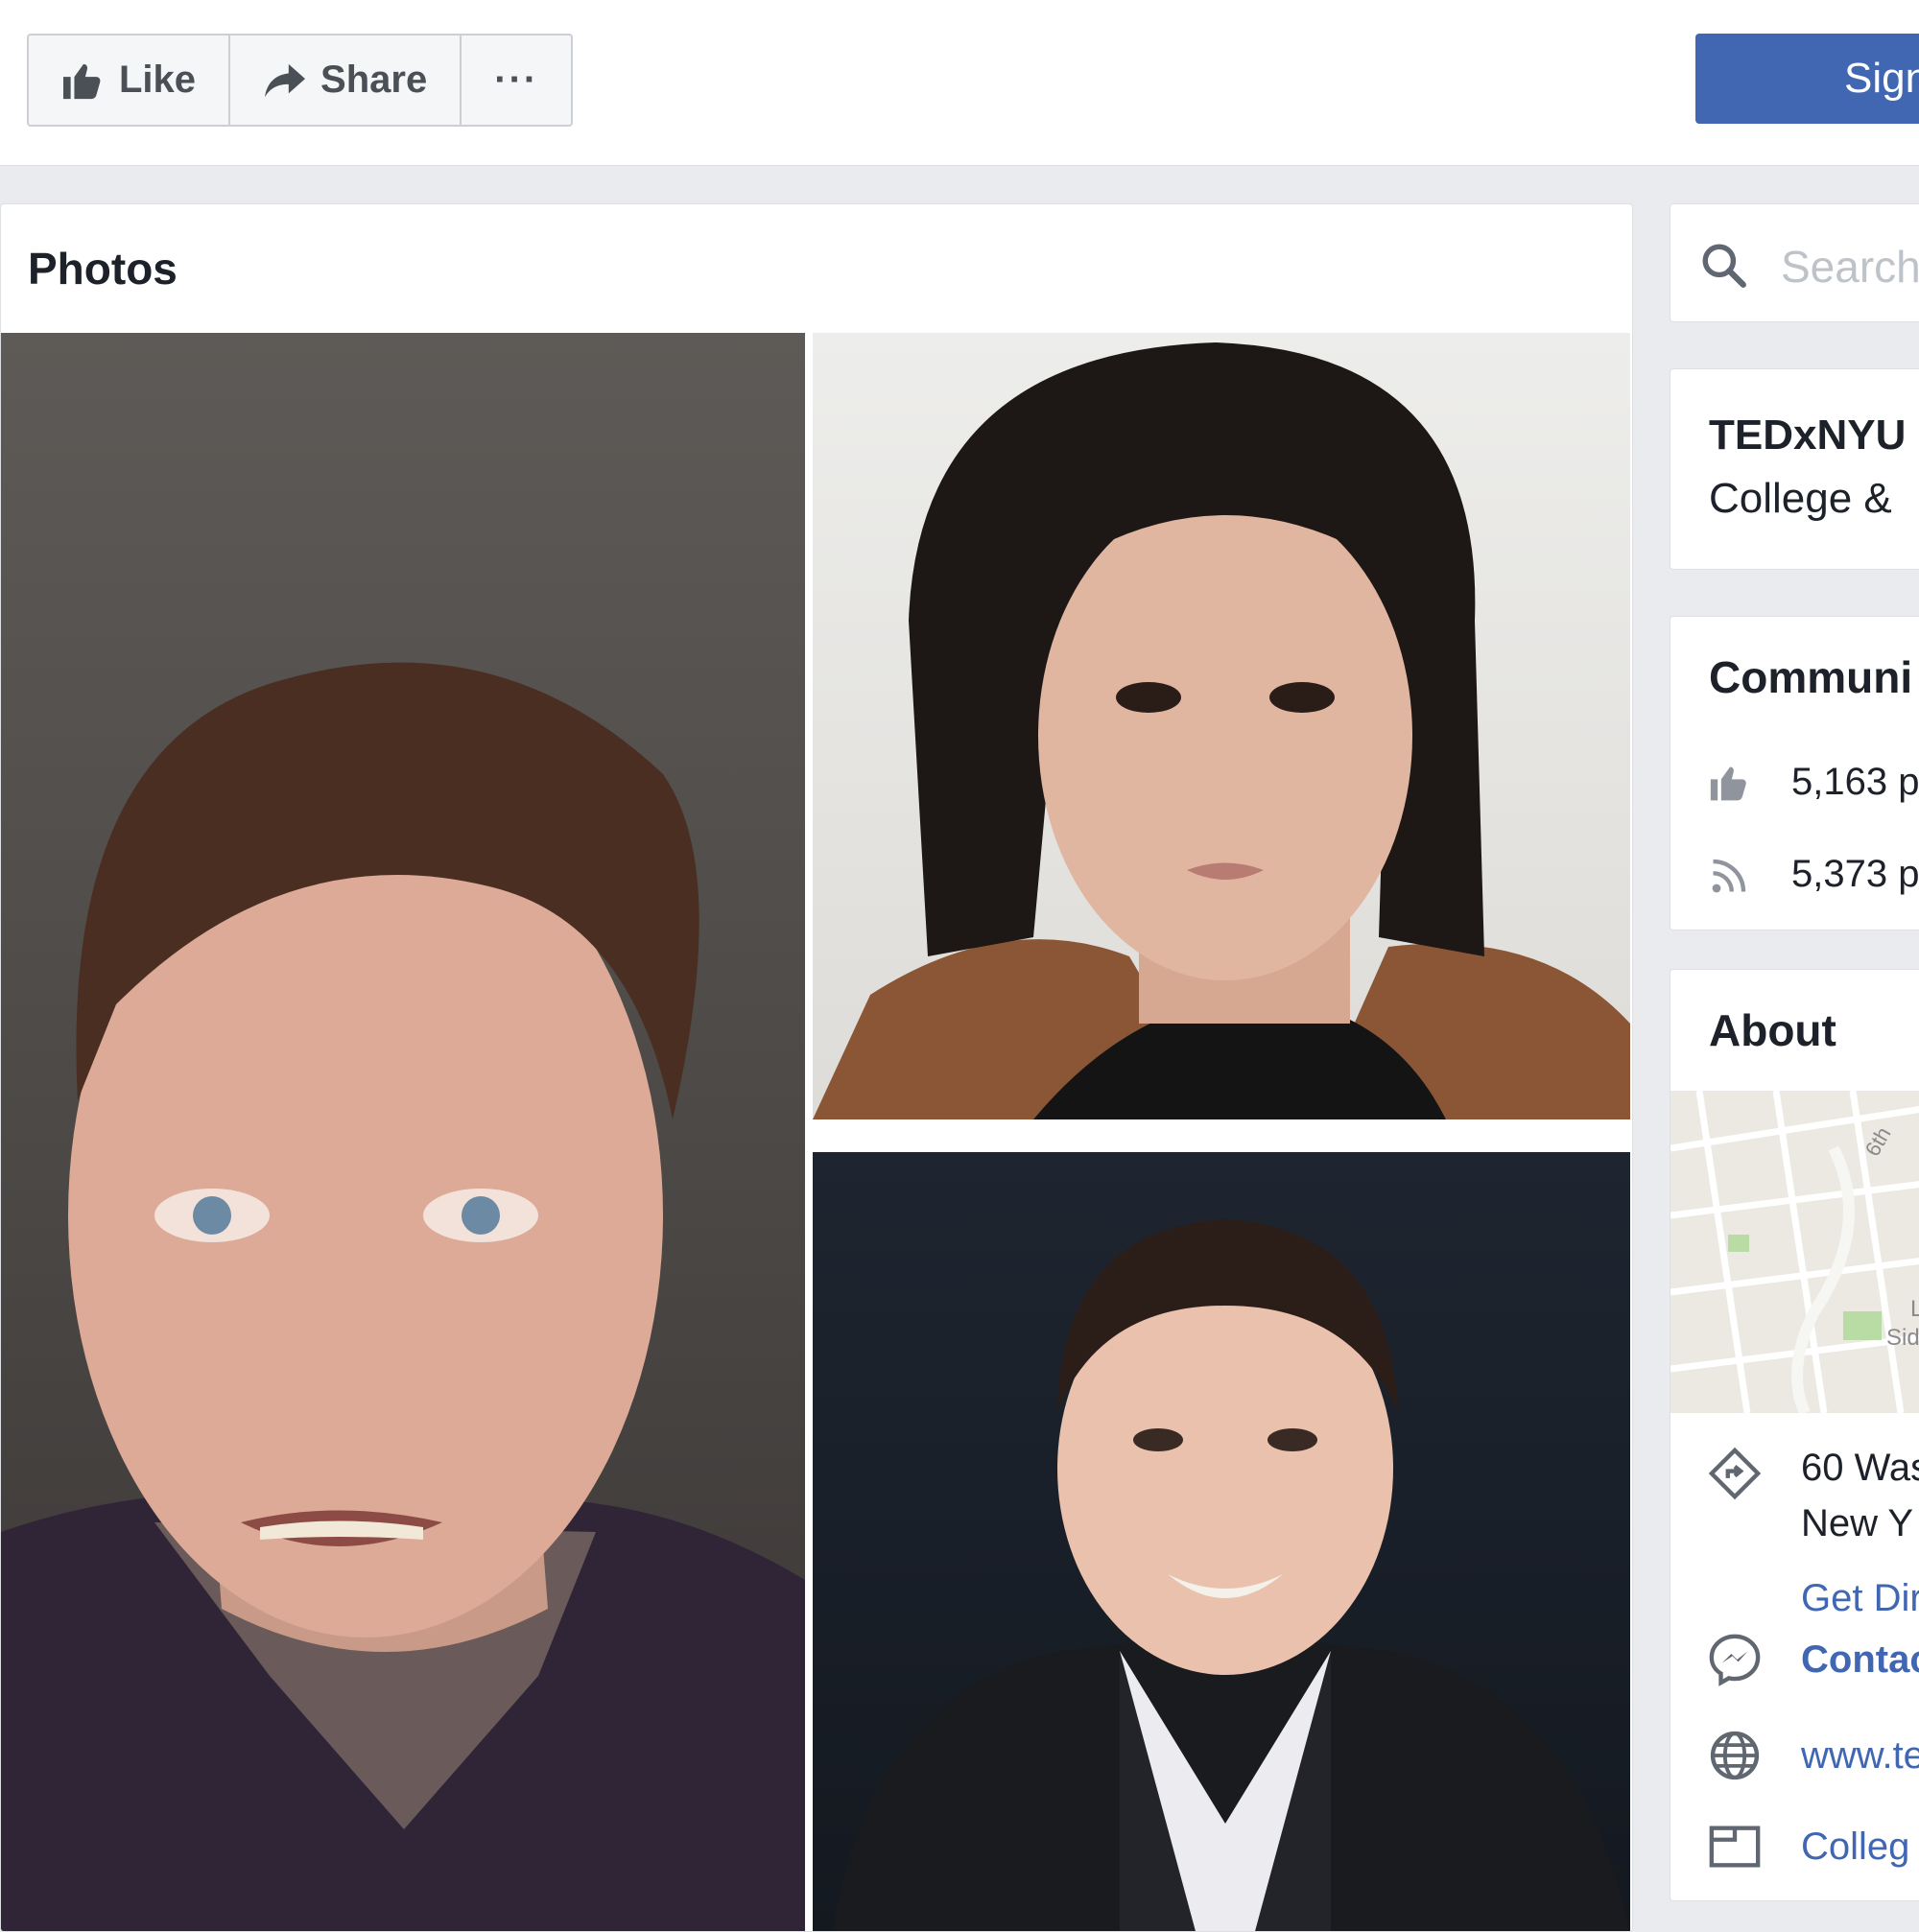 The height and width of the screenshot is (1932, 1919). What do you see at coordinates (1855, 1847) in the screenshot?
I see `category-link: Colleg` at bounding box center [1855, 1847].